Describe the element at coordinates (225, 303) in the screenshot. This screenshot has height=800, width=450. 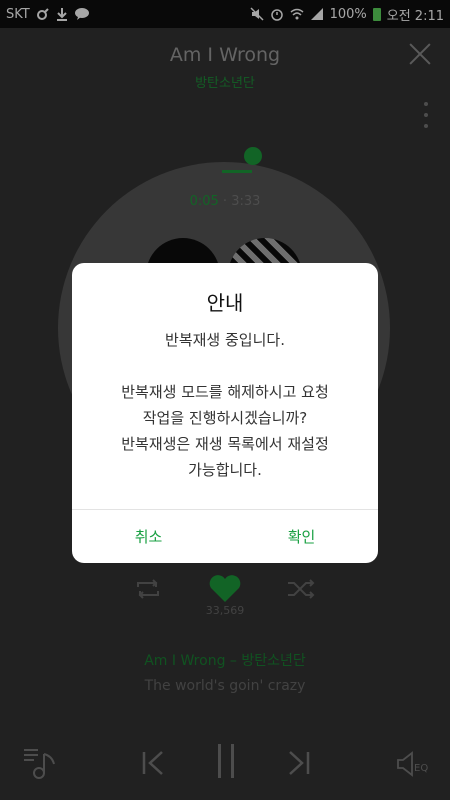
I see `dialog-title: 안내` at that location.